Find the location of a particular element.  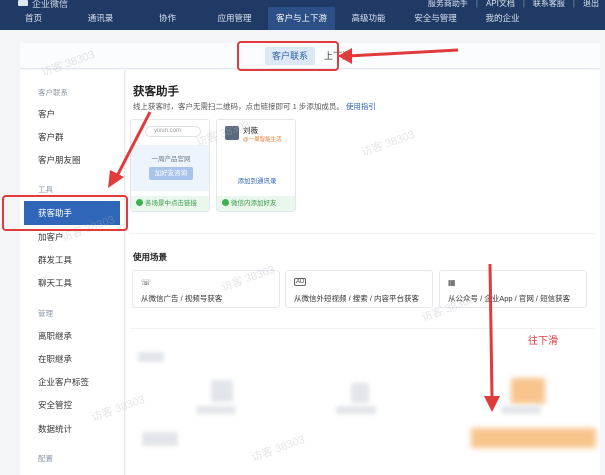

sidebar-item-chat-tools: 聊天工具 is located at coordinates (72, 283).